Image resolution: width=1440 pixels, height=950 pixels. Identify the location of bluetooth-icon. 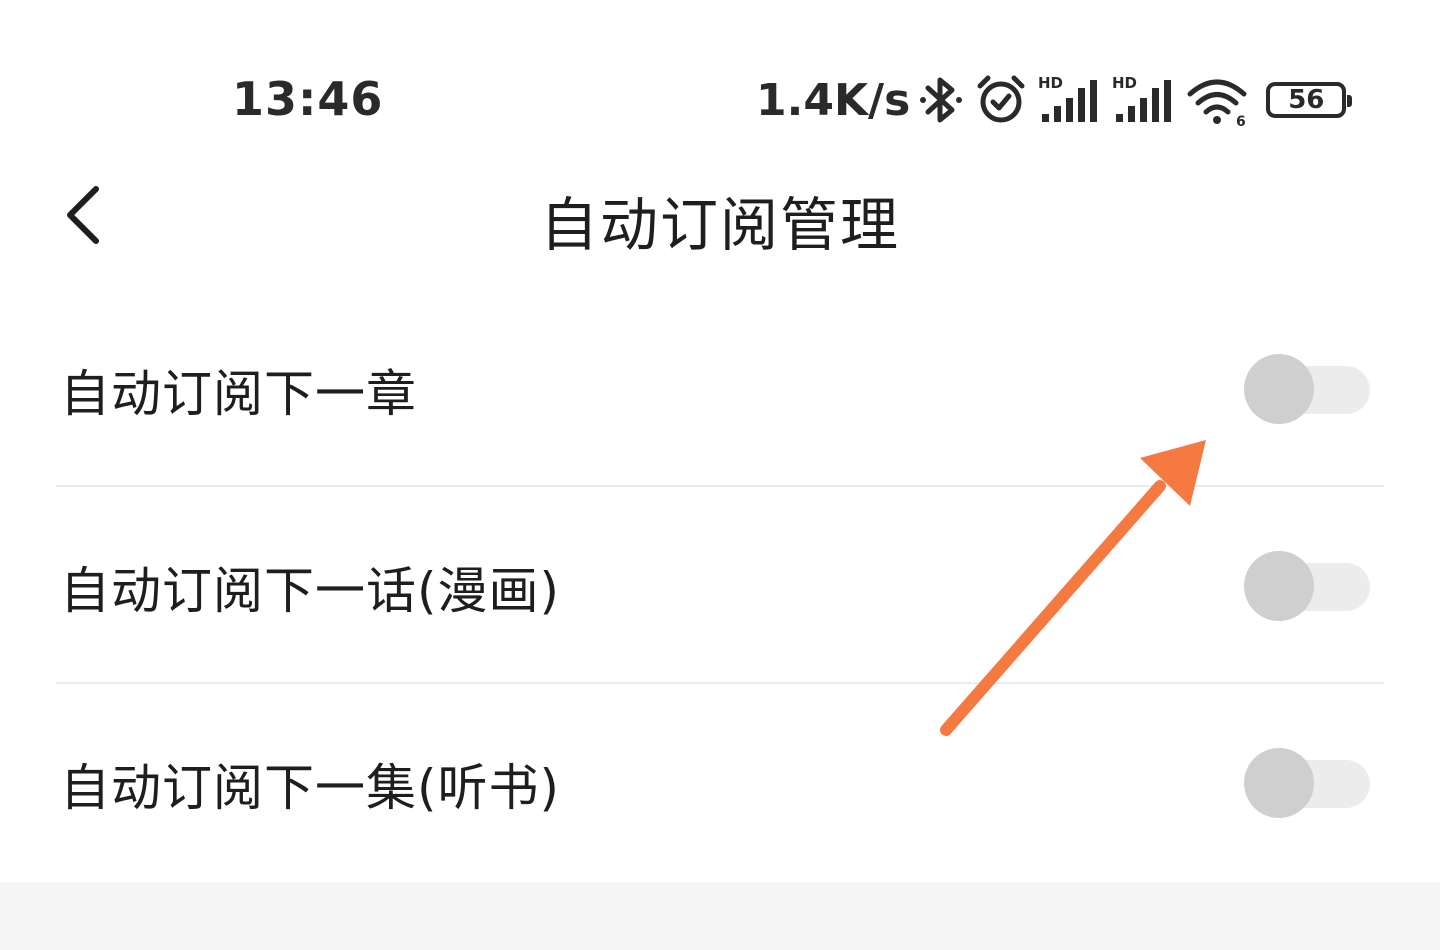
(941, 100).